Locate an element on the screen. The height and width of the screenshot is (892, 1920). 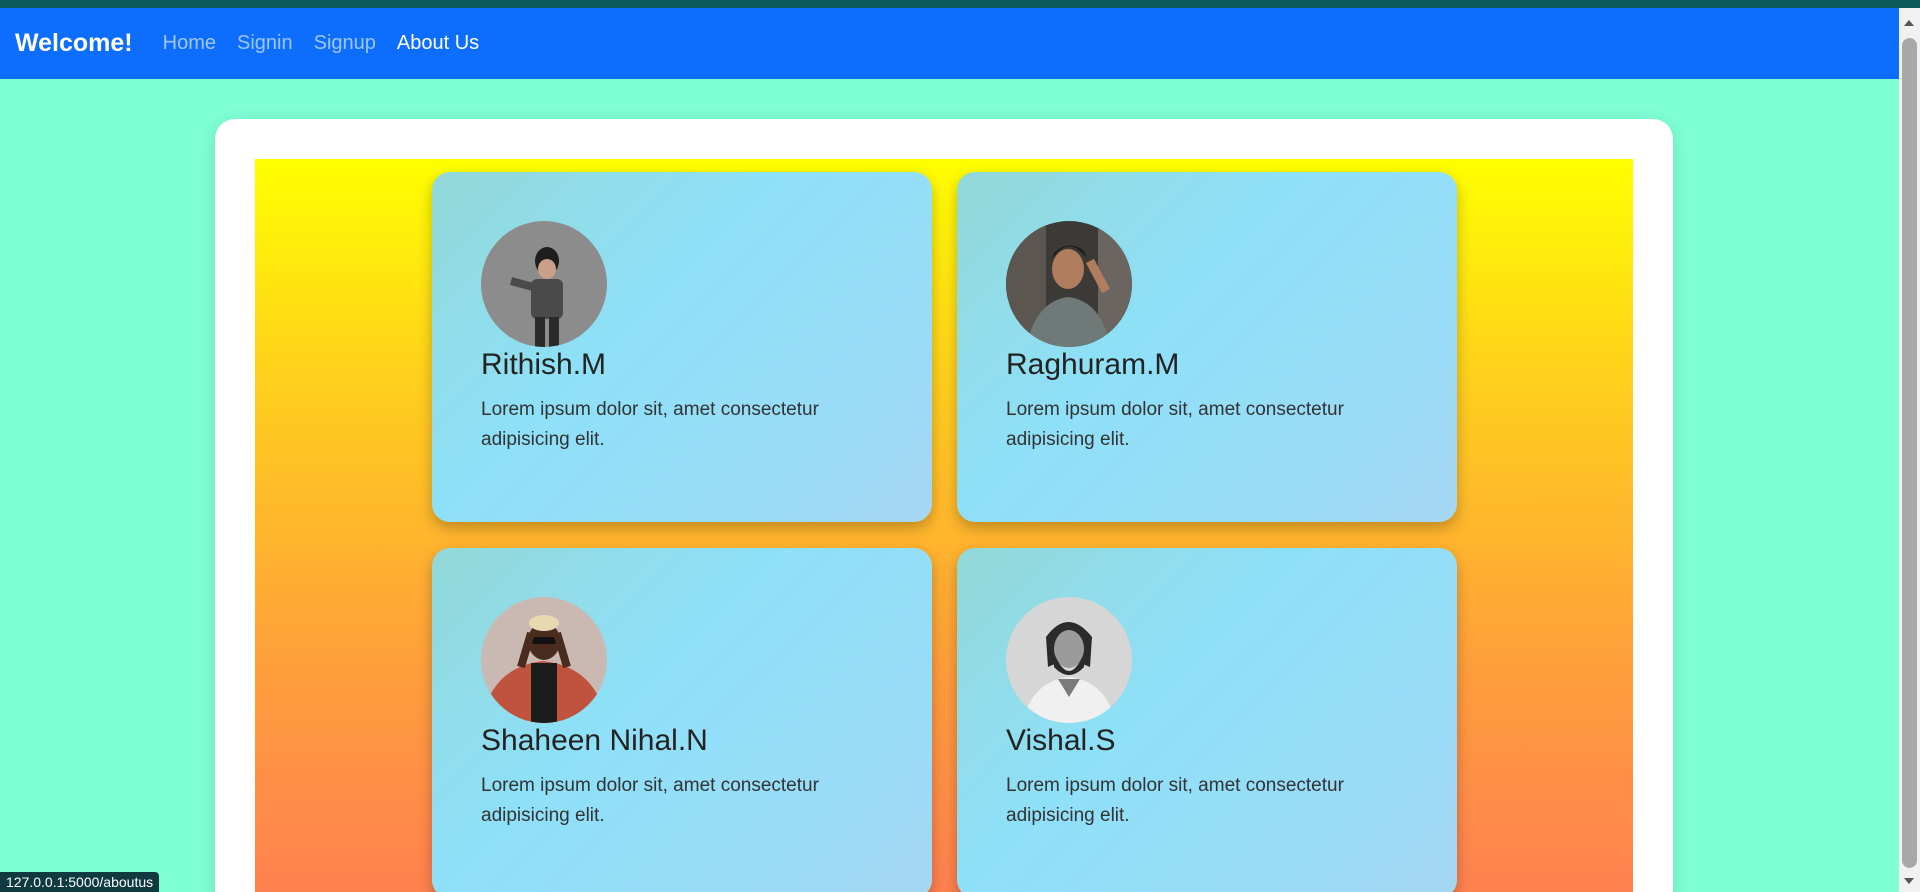
member-name: Vishal.S is located at coordinates (1061, 740).